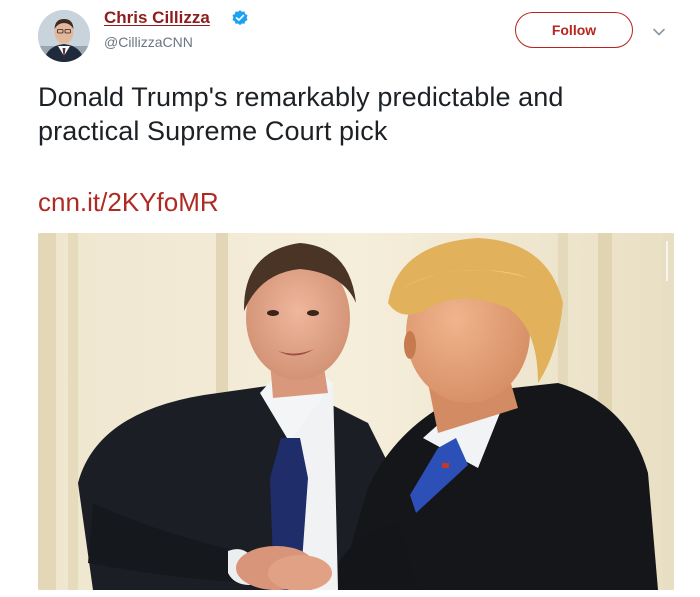 This screenshot has height=597, width=700. I want to click on author-handle: @CillizzaCNN, so click(148, 42).